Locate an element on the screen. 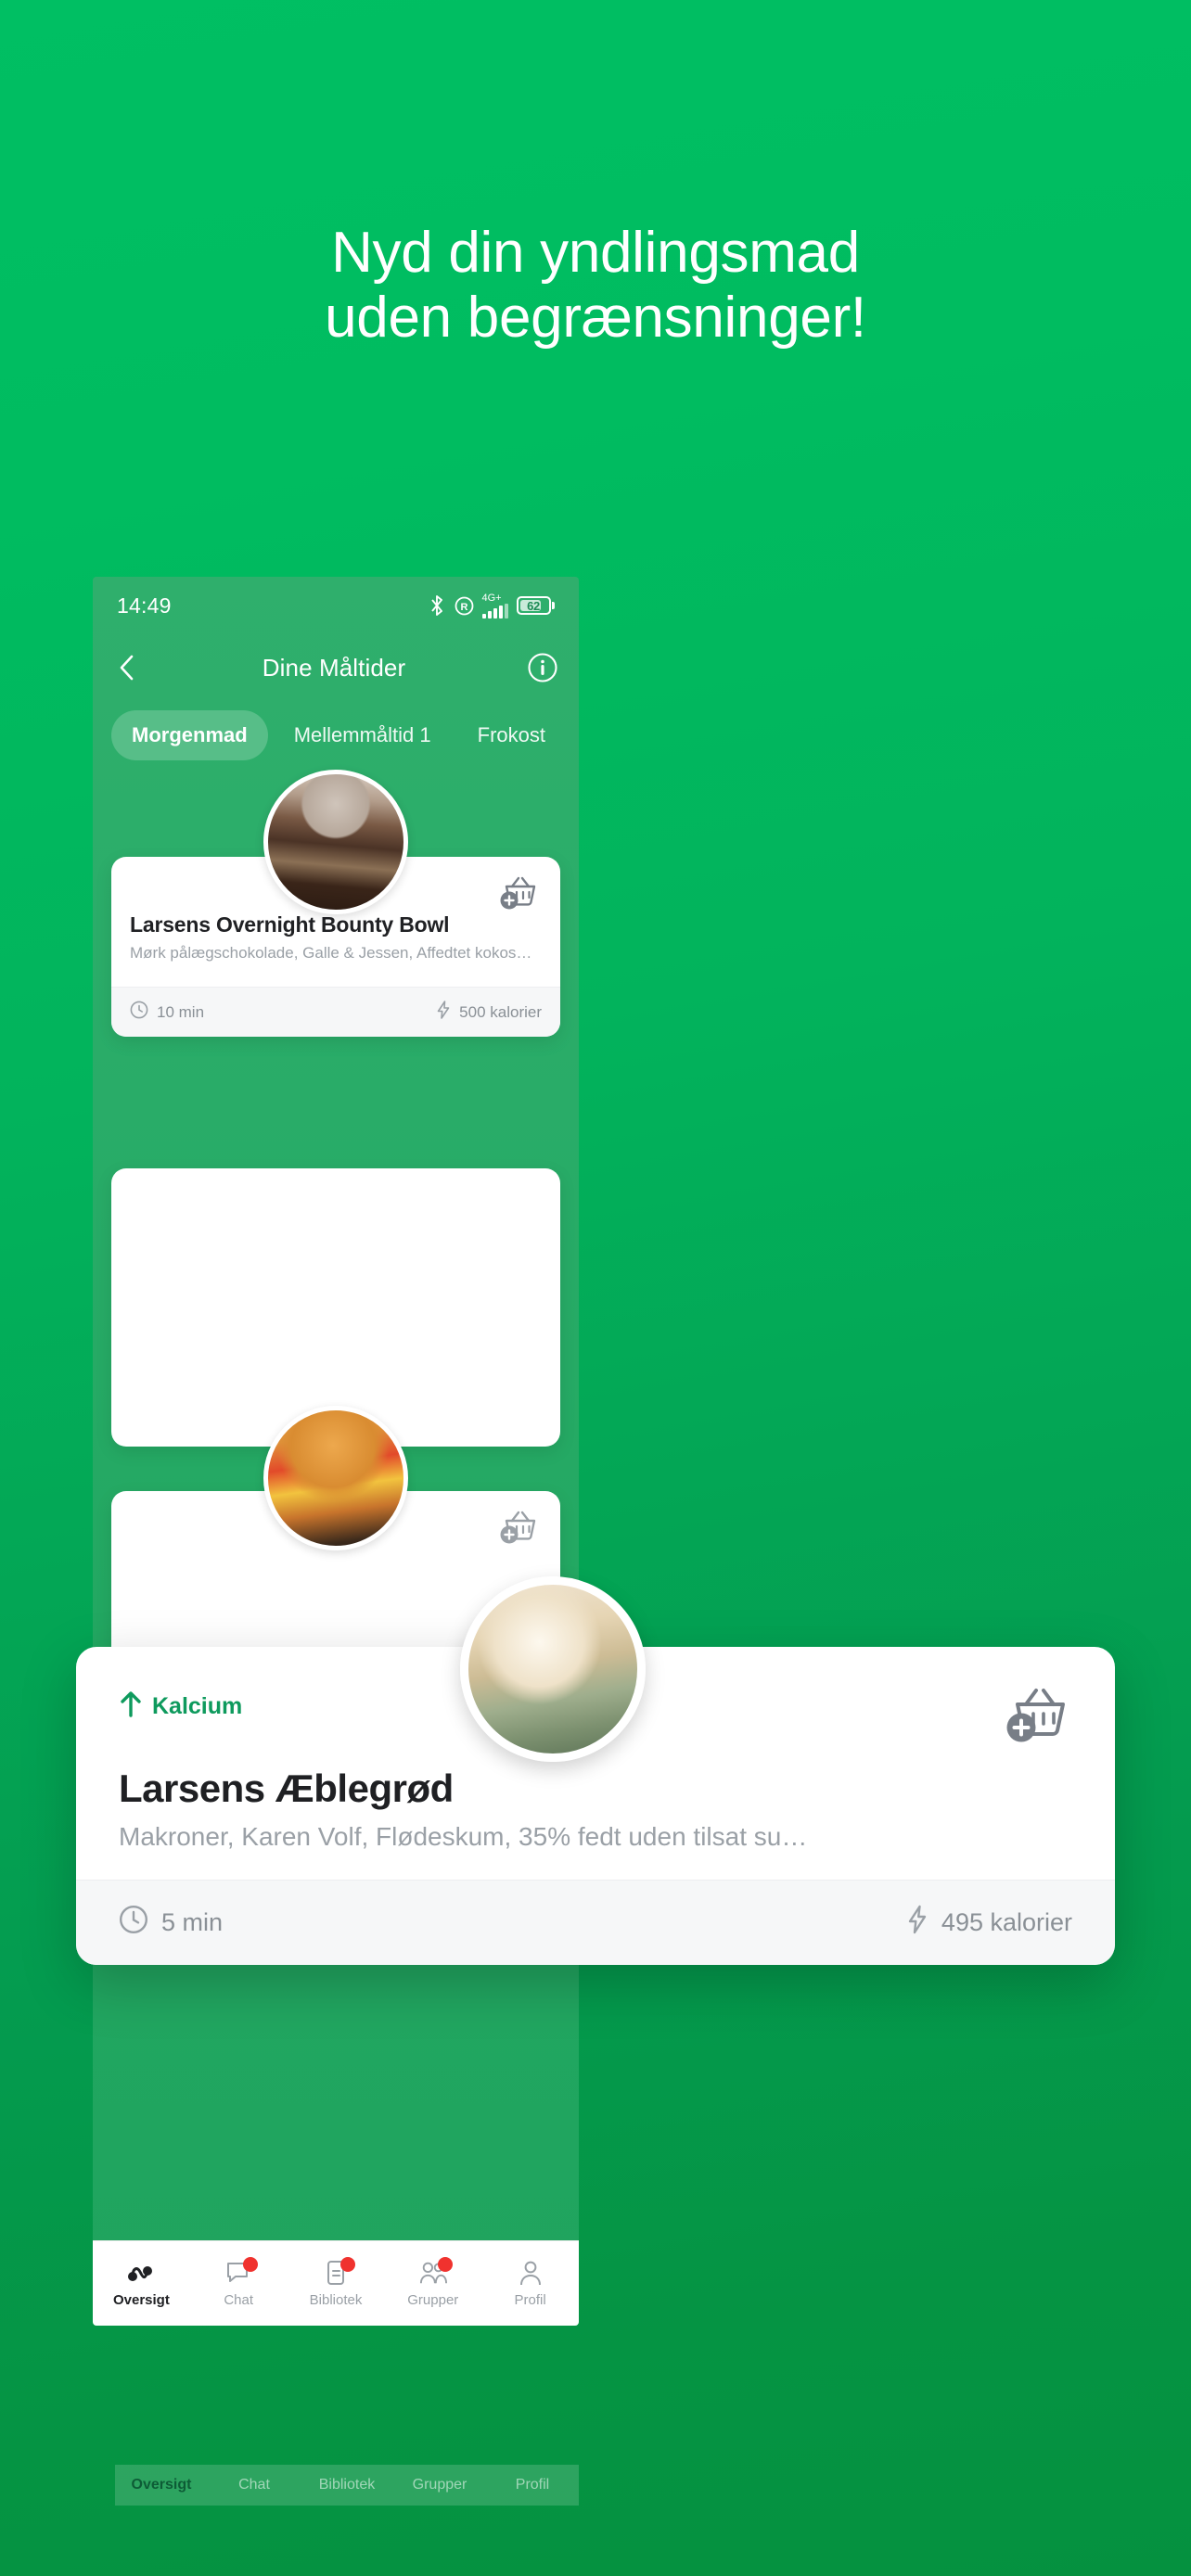  nav-item-grupper: Grupper is located at coordinates (432, 2283).